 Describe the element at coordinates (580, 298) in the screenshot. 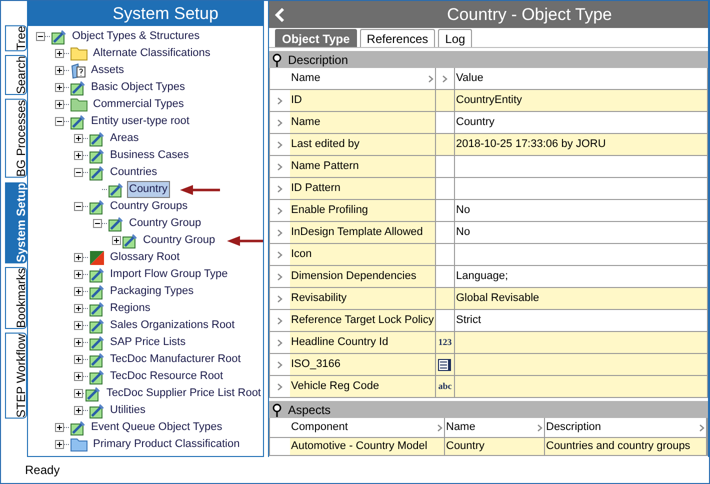

I see `table-cell: Global Revisable` at that location.